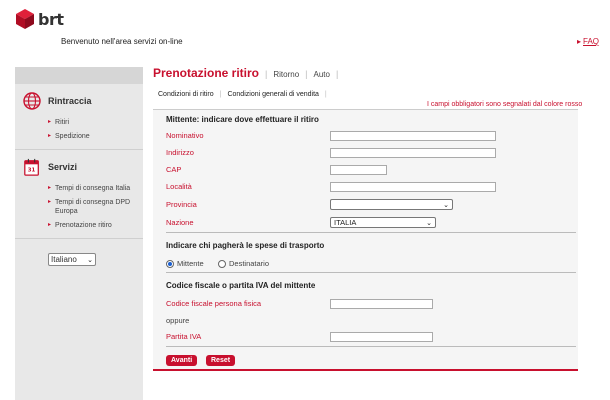  I want to click on nominativo-input, so click(413, 136).